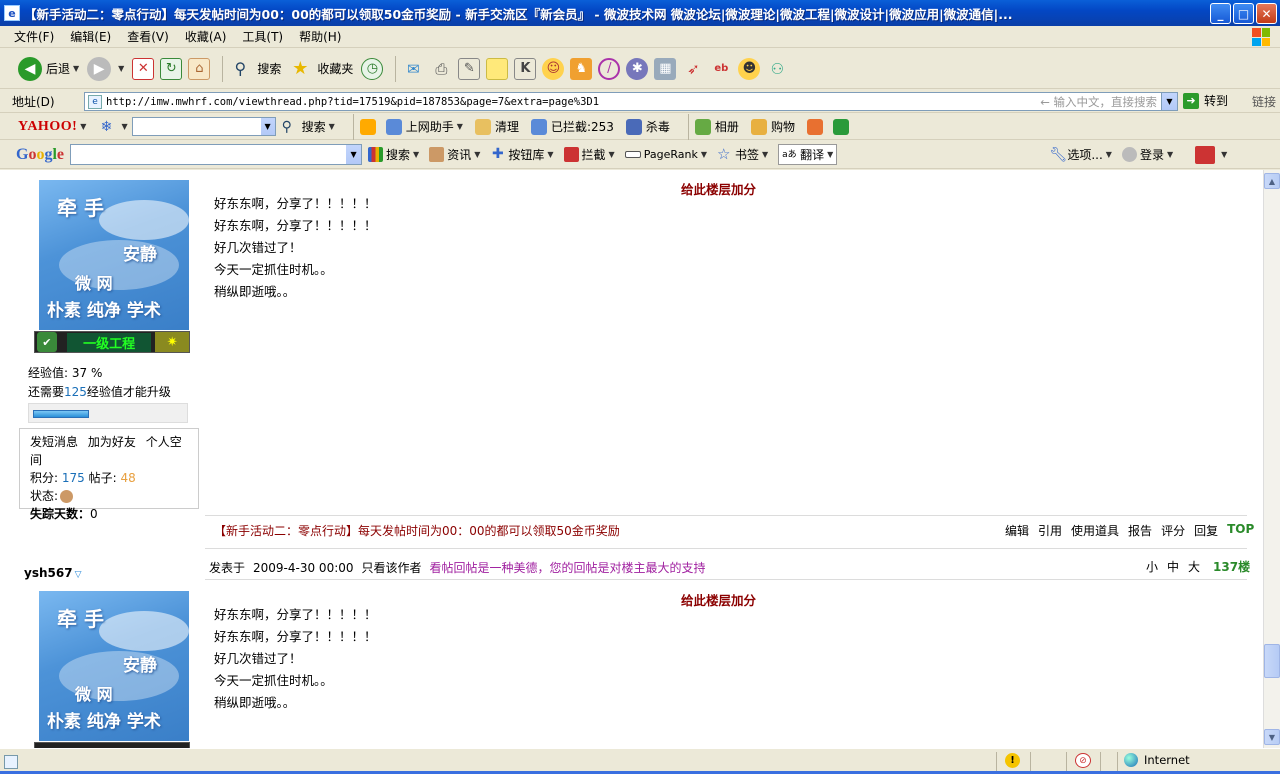 The height and width of the screenshot is (774, 1280). What do you see at coordinates (372, 68) in the screenshot?
I see `history-icon: ◷` at bounding box center [372, 68].